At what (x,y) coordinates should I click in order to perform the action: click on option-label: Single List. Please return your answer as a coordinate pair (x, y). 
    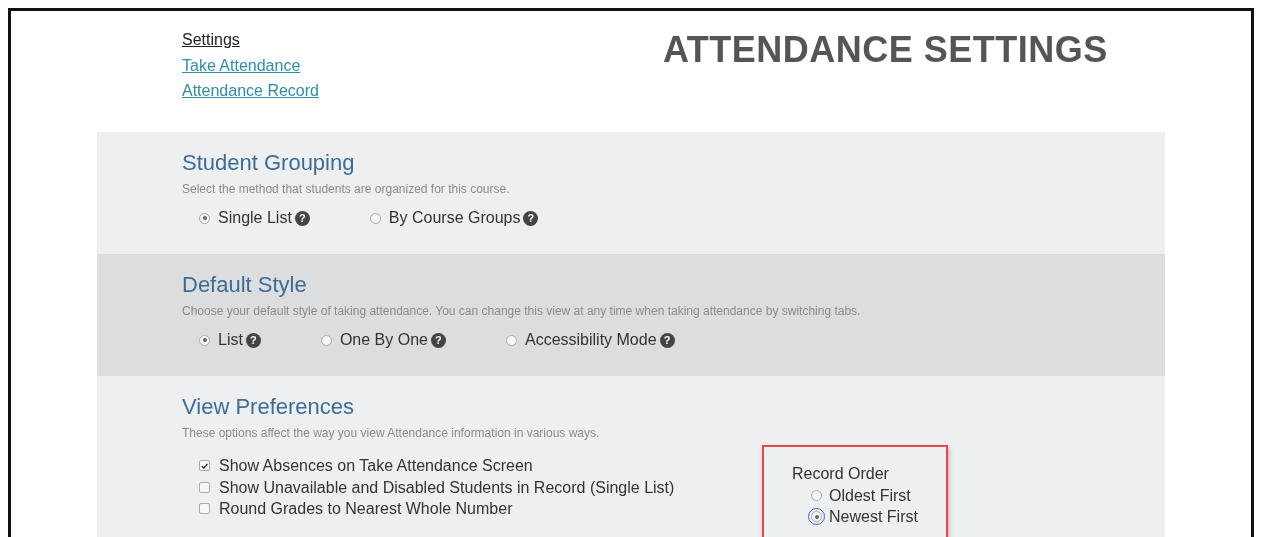
    Looking at the image, I should click on (255, 218).